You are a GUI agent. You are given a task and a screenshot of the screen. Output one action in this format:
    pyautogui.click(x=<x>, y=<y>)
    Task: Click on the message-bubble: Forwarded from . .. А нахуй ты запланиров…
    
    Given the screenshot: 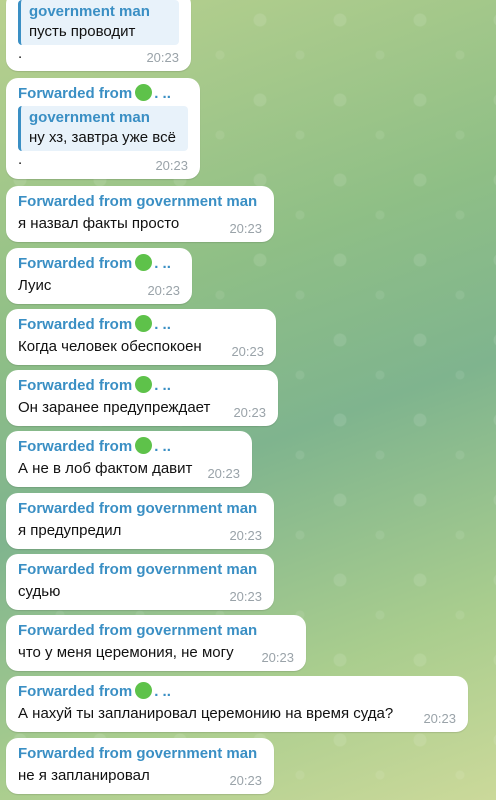 What is the action you would take?
    pyautogui.click(x=237, y=704)
    